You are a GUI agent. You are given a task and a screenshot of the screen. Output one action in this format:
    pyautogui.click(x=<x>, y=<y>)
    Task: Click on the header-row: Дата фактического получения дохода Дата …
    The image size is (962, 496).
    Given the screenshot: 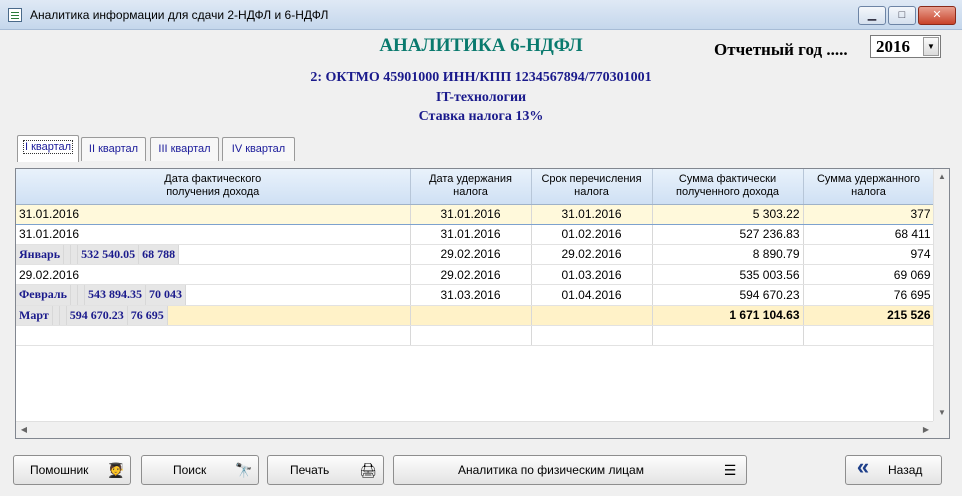 What is the action you would take?
    pyautogui.click(x=475, y=187)
    